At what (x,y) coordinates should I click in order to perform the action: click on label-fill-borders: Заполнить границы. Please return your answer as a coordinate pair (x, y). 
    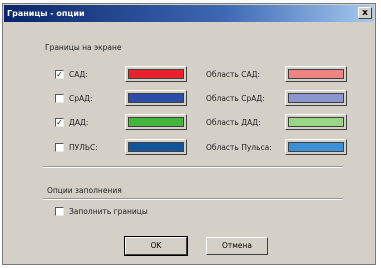
    Looking at the image, I should click on (108, 211).